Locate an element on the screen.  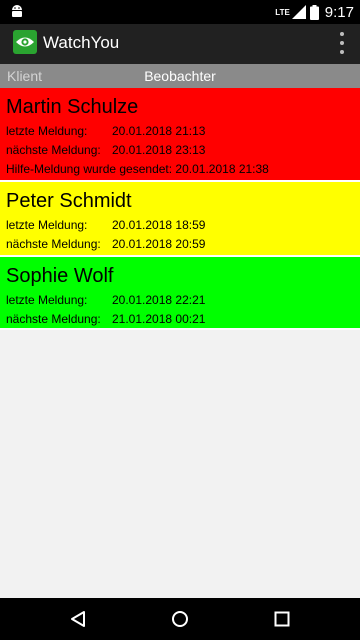
next-report-row: nächste Meldung: 20.01.2018 20:59 is located at coordinates (180, 244).